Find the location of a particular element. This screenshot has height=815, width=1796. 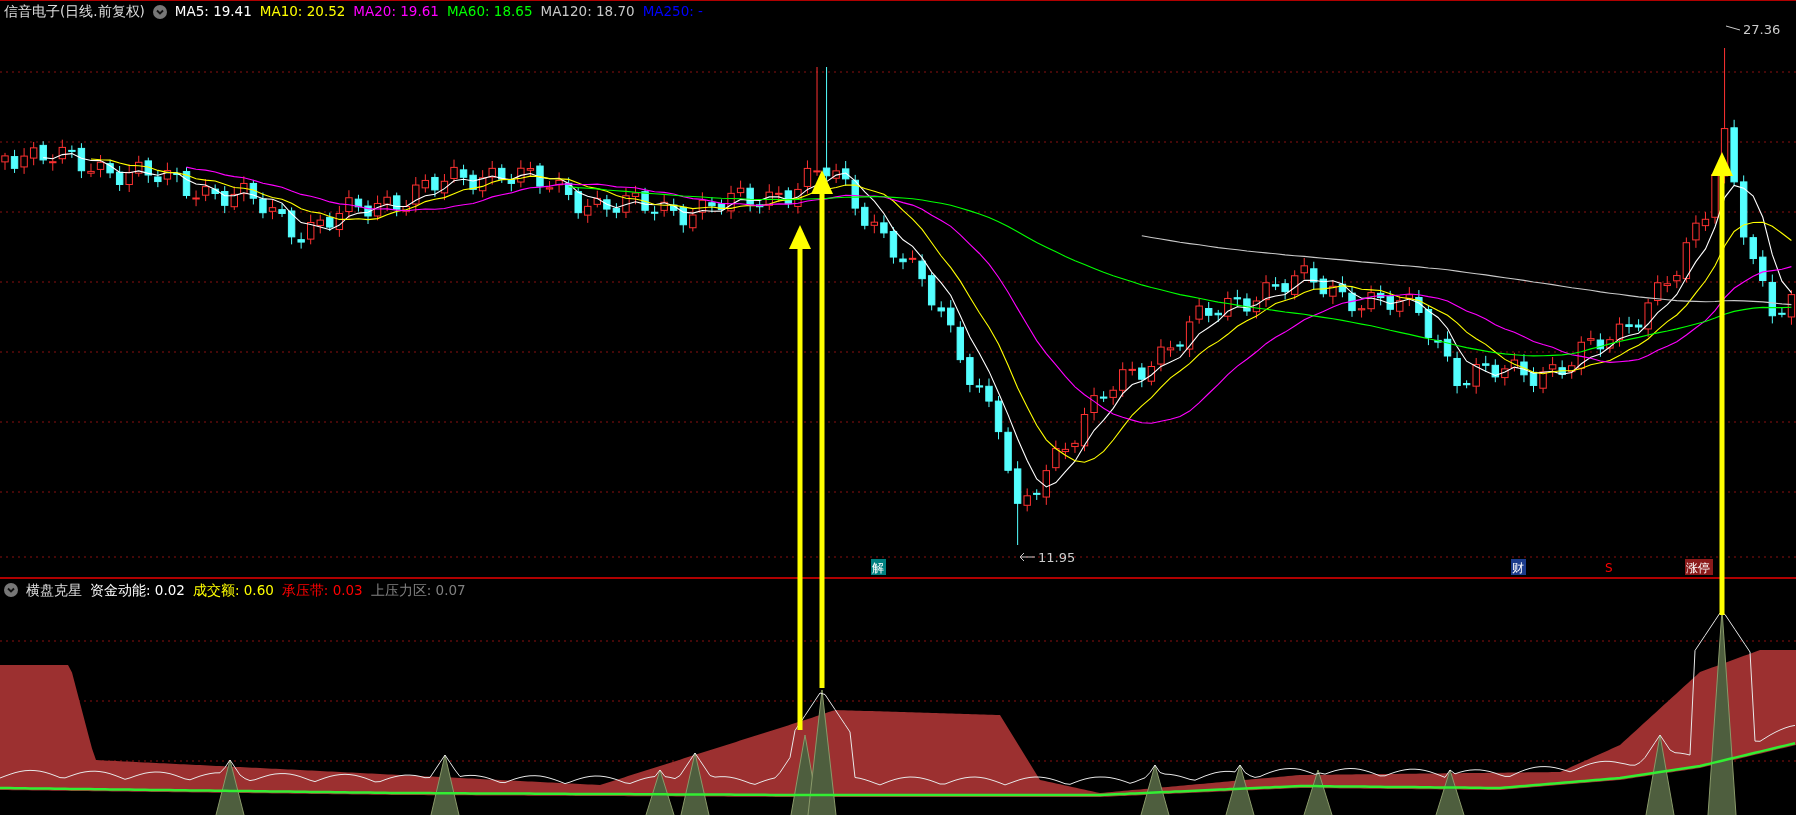

event-tag: S is located at coordinates (1609, 568).